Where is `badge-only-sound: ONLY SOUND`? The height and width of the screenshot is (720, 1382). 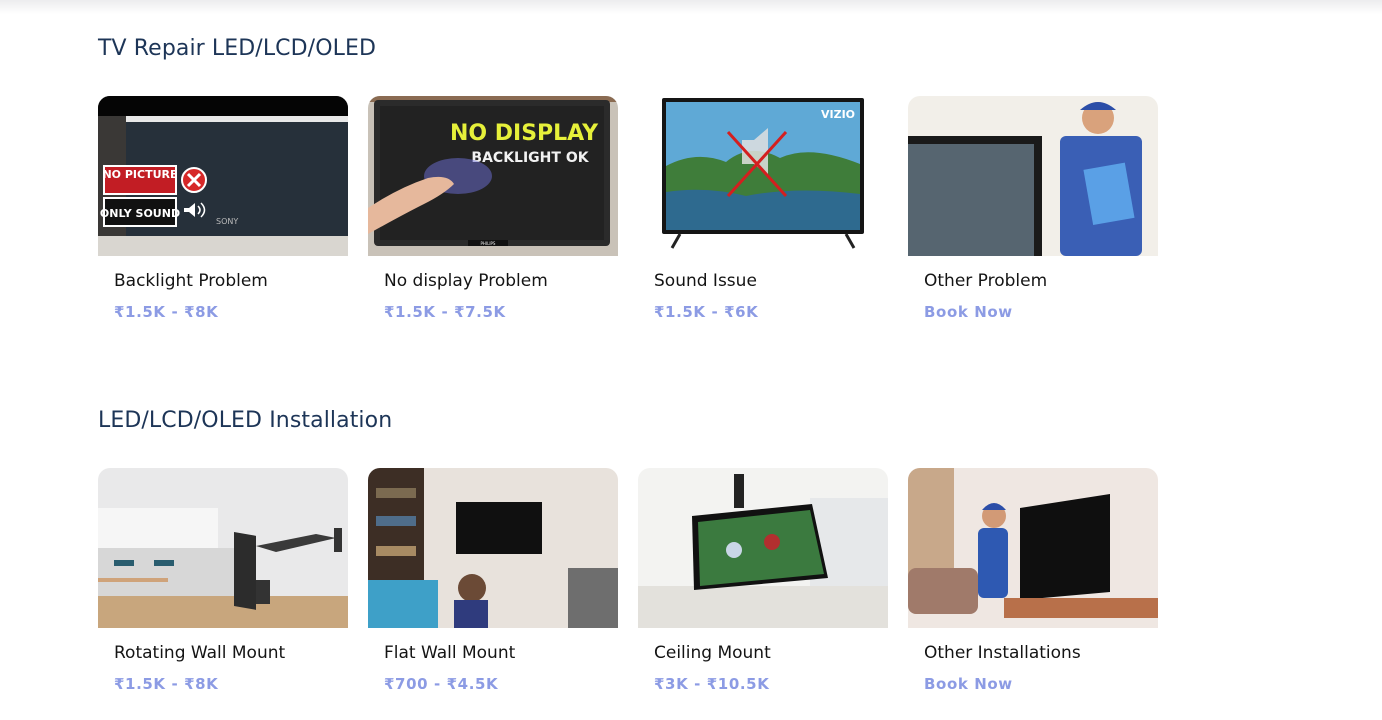 badge-only-sound: ONLY SOUND is located at coordinates (140, 213).